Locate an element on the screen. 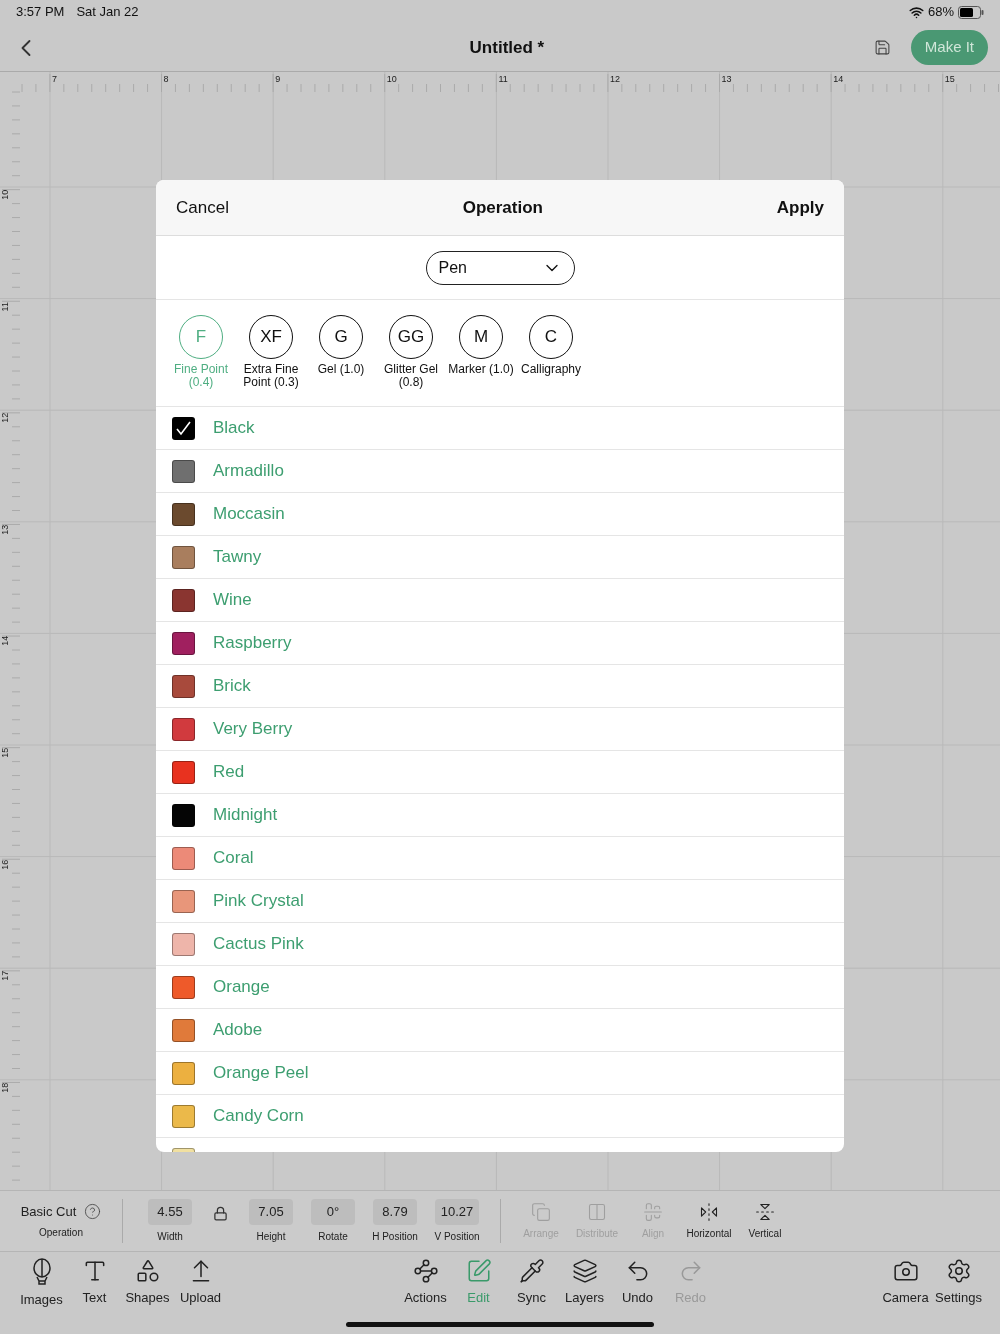  help-icon is located at coordinates (93, 1211).